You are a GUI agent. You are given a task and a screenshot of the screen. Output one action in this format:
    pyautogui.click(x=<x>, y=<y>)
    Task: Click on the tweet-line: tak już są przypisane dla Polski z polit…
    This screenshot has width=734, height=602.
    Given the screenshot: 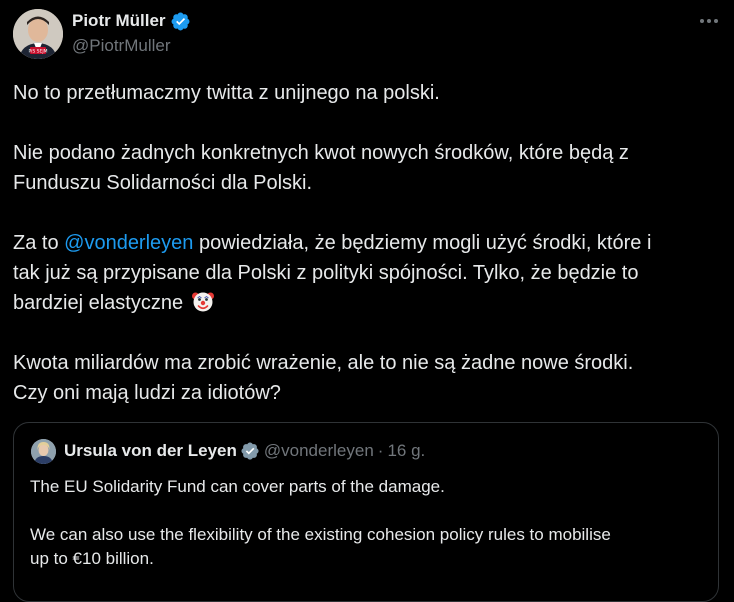 What is the action you would take?
    pyautogui.click(x=326, y=273)
    